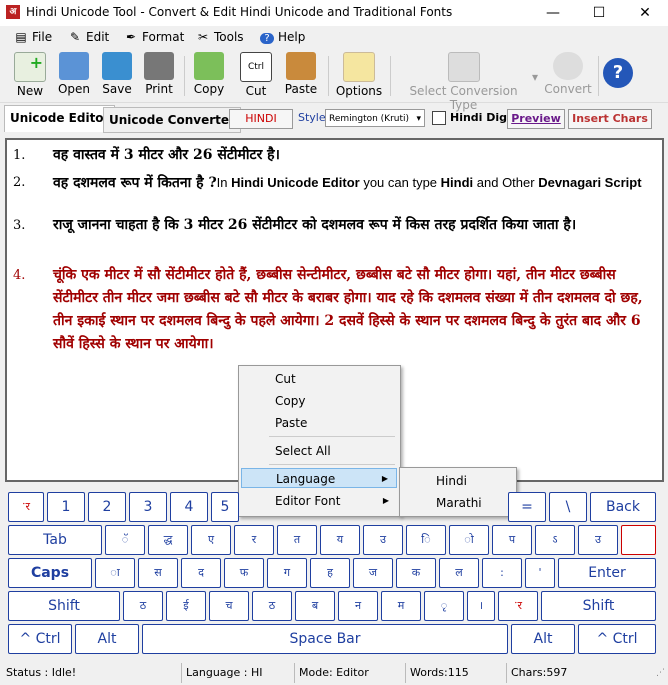 This screenshot has width=668, height=685. Describe the element at coordinates (315, 606) in the screenshot. I see `key: ब` at that location.